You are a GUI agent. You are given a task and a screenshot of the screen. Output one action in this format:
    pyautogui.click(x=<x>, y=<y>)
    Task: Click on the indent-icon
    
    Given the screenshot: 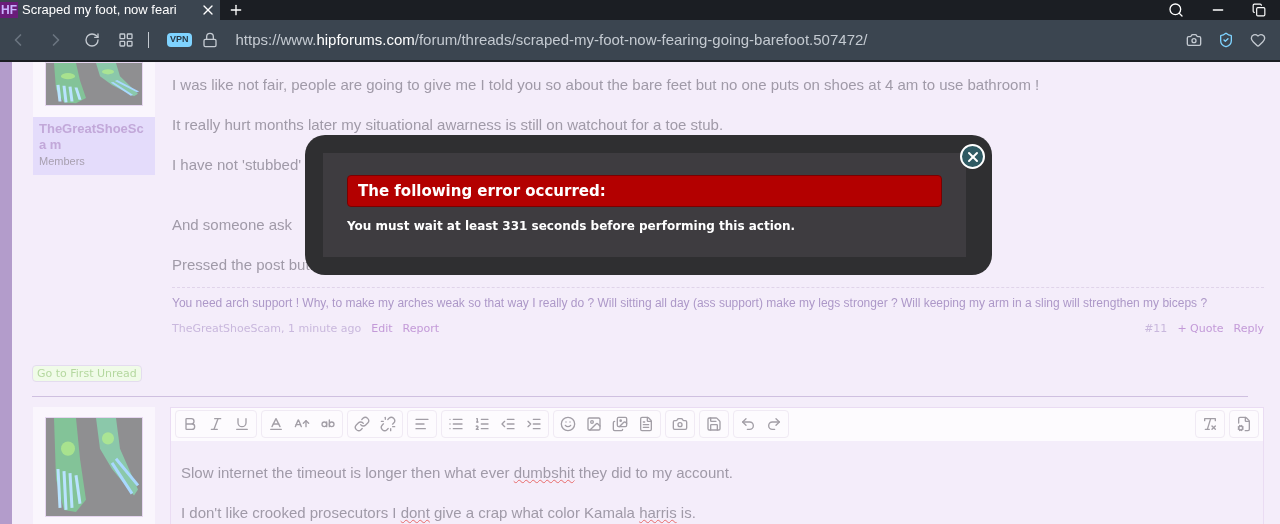 What is the action you would take?
    pyautogui.click(x=534, y=424)
    